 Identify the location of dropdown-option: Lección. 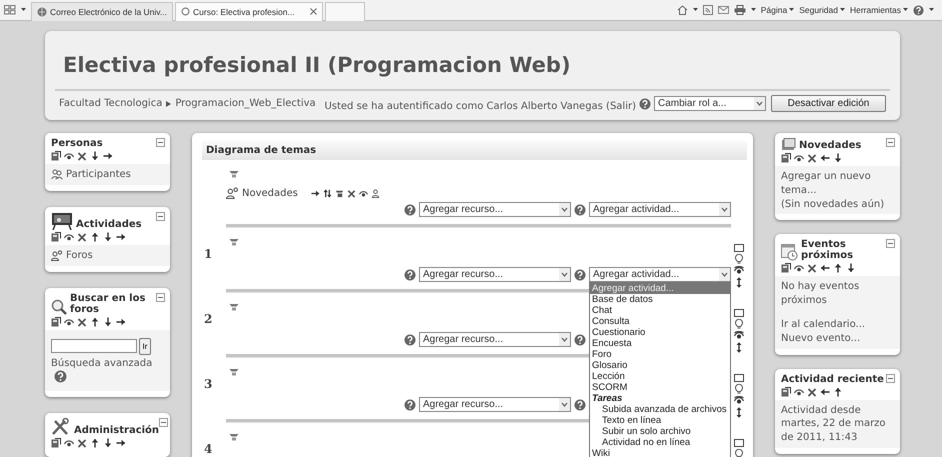
(660, 376).